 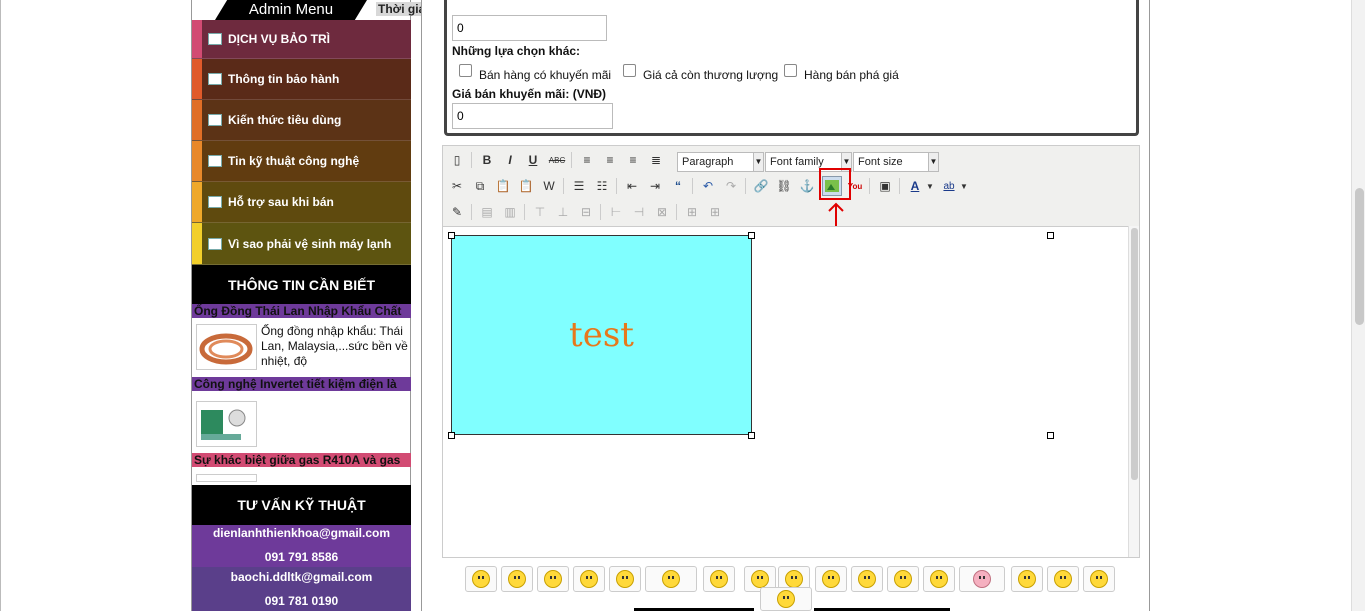 I want to click on align-center-icon: ≡, so click(x=610, y=160).